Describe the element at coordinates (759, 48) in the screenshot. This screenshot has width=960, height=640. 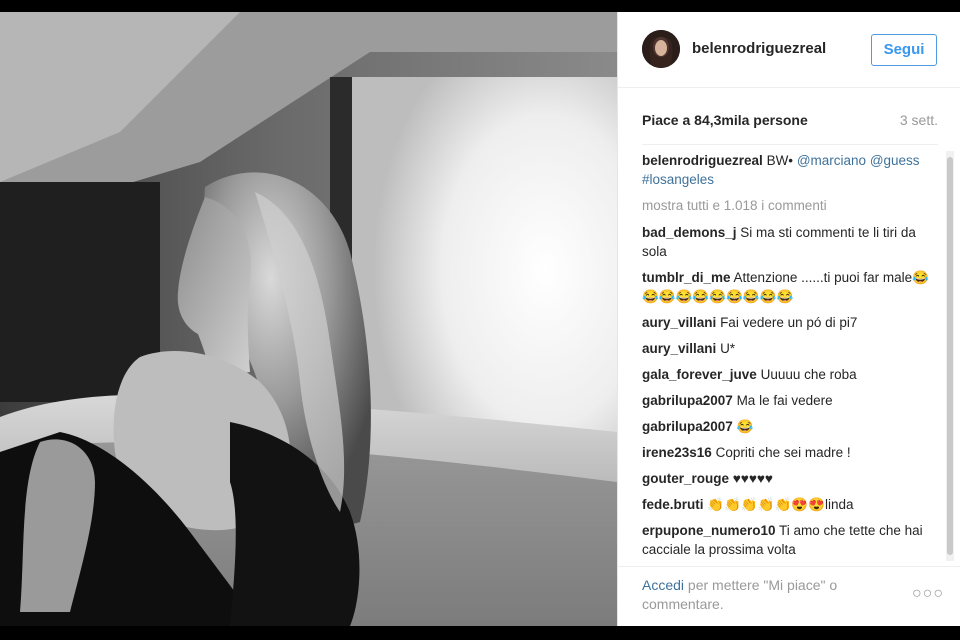
I see `post-author-username: belenrodriguezreal` at that location.